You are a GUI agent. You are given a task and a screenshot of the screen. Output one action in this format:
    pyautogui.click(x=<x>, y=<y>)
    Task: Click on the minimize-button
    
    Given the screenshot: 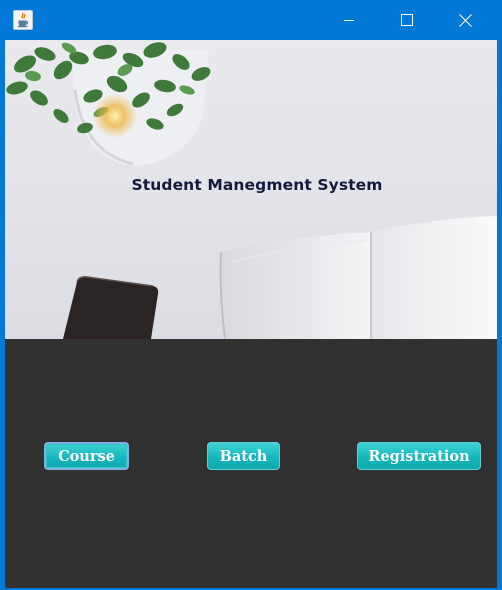 What is the action you would take?
    pyautogui.click(x=349, y=20)
    